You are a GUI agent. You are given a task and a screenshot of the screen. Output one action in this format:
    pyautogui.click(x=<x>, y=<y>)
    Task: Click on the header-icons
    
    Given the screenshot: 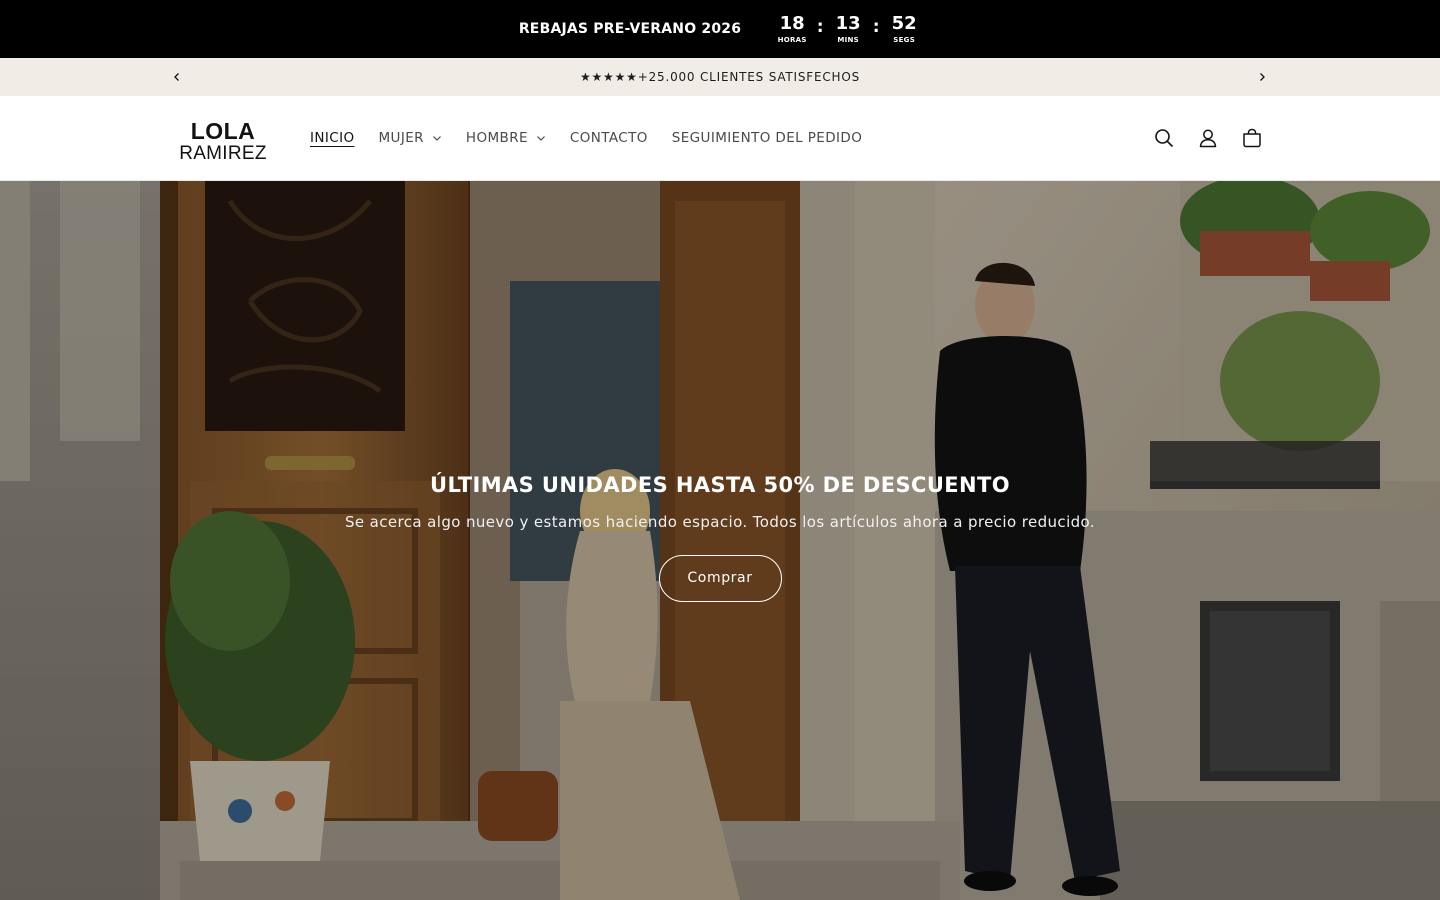 What is the action you would take?
    pyautogui.click(x=1216, y=138)
    